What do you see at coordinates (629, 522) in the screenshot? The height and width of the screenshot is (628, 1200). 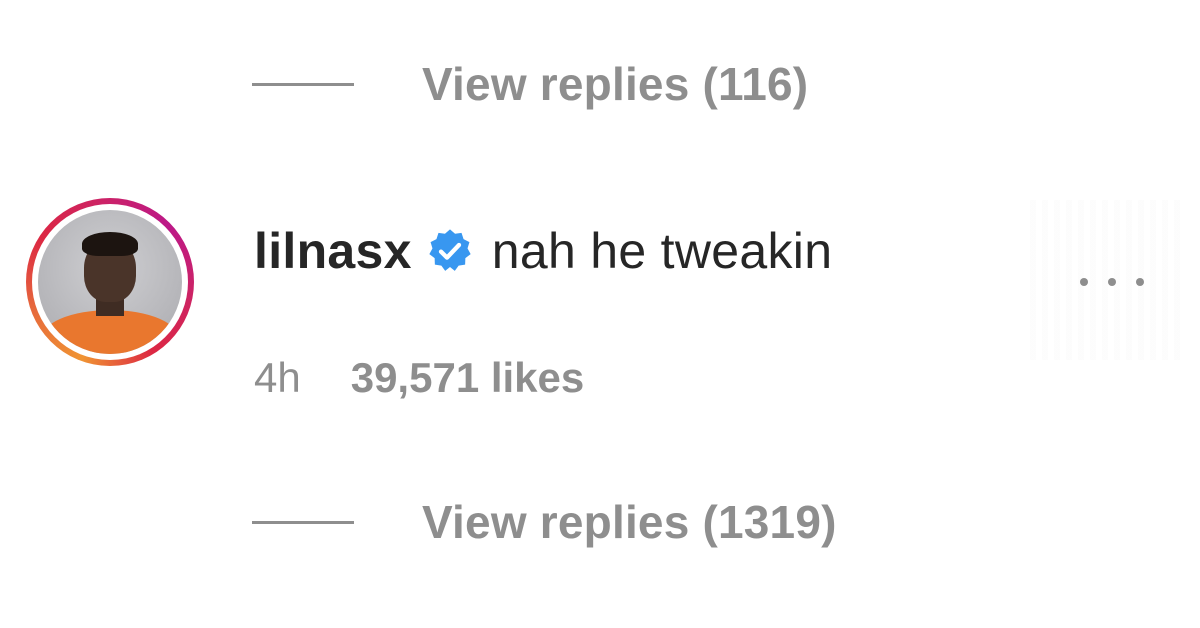 I see `view-replies-label: View replies (1319)` at bounding box center [629, 522].